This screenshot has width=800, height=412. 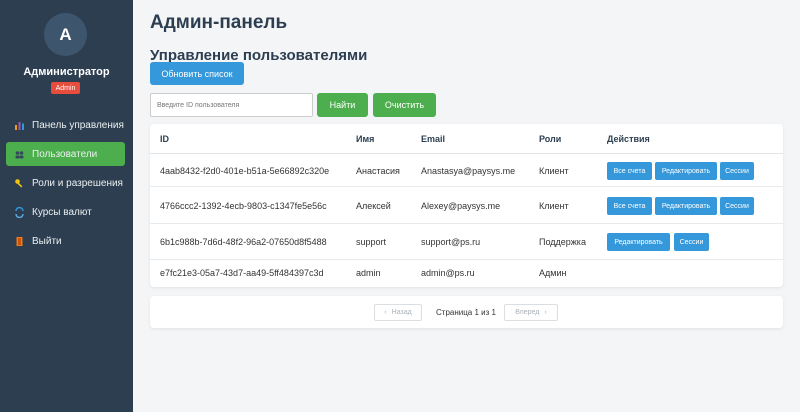 I want to click on page-info: Страница 1 из 1, so click(x=466, y=312).